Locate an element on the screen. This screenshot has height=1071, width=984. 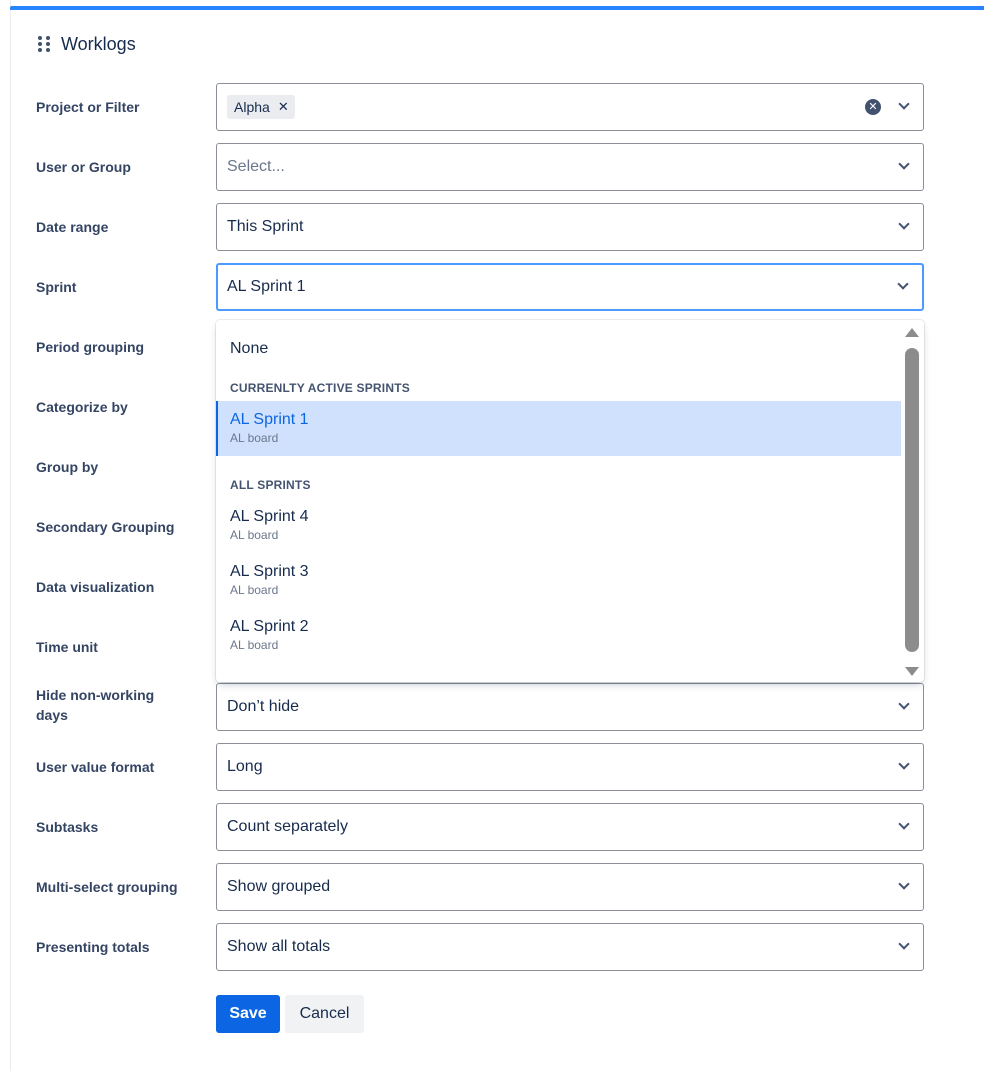
label-project-or-filter: Project or Filter is located at coordinates (88, 107).